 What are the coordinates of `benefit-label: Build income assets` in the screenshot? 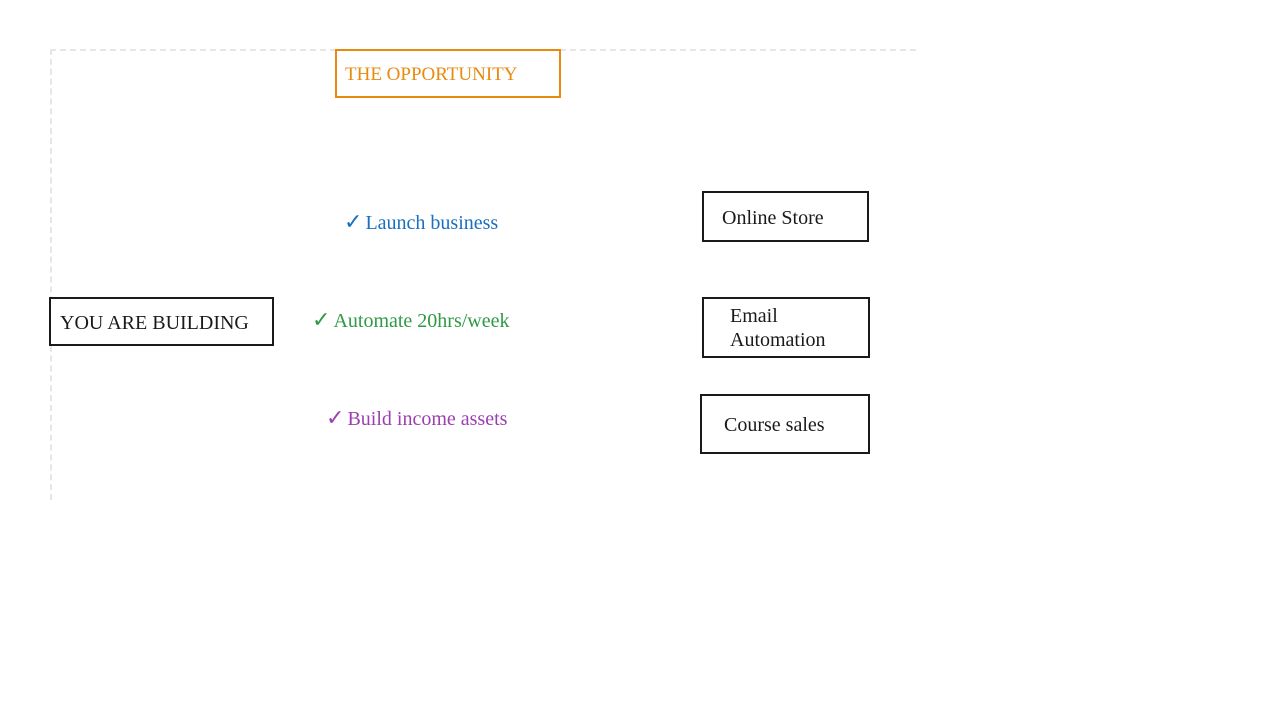 It's located at (427, 419).